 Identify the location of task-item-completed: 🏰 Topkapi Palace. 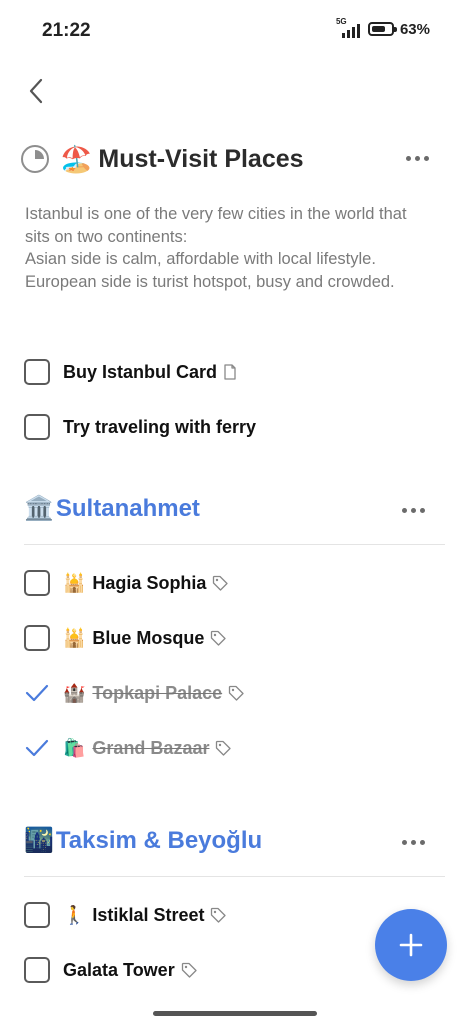
(134, 693).